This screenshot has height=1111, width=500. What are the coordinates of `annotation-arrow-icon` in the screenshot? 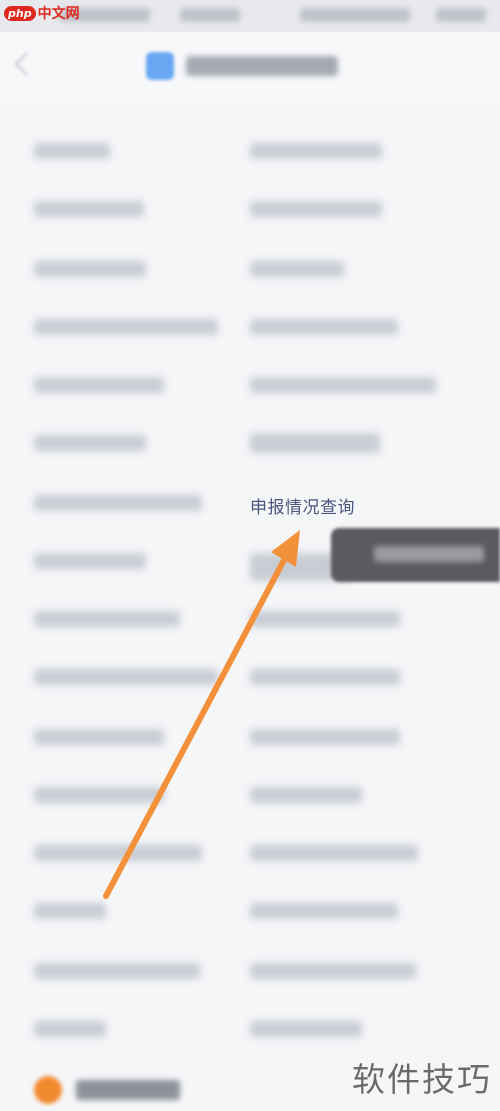 It's located at (201, 714).